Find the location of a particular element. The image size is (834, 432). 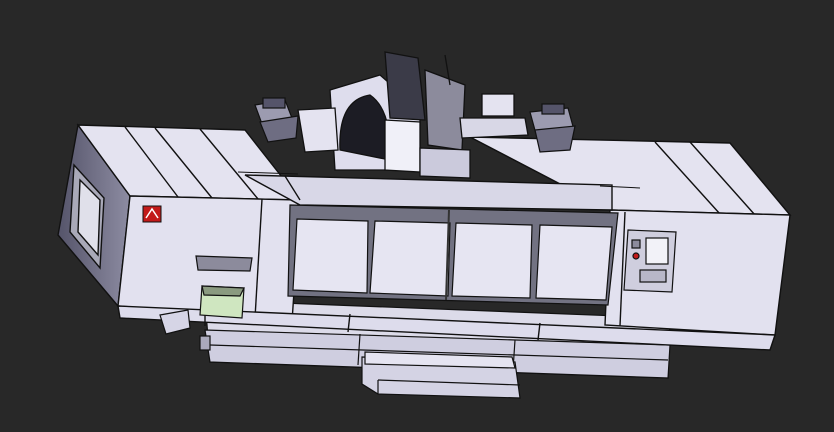

access-steps is located at coordinates (441, 375).